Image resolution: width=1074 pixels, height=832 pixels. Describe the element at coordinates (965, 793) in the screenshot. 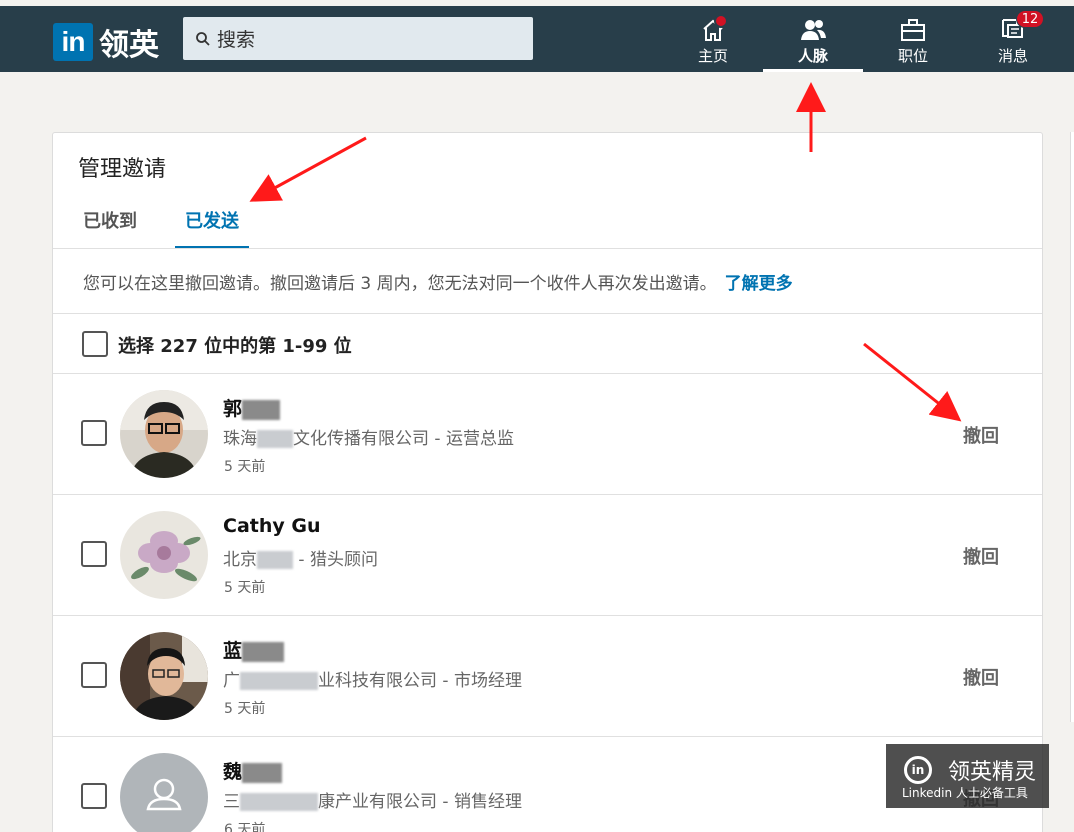

I see `watermark-subtitle: Linkedin 人士必备工具` at that location.